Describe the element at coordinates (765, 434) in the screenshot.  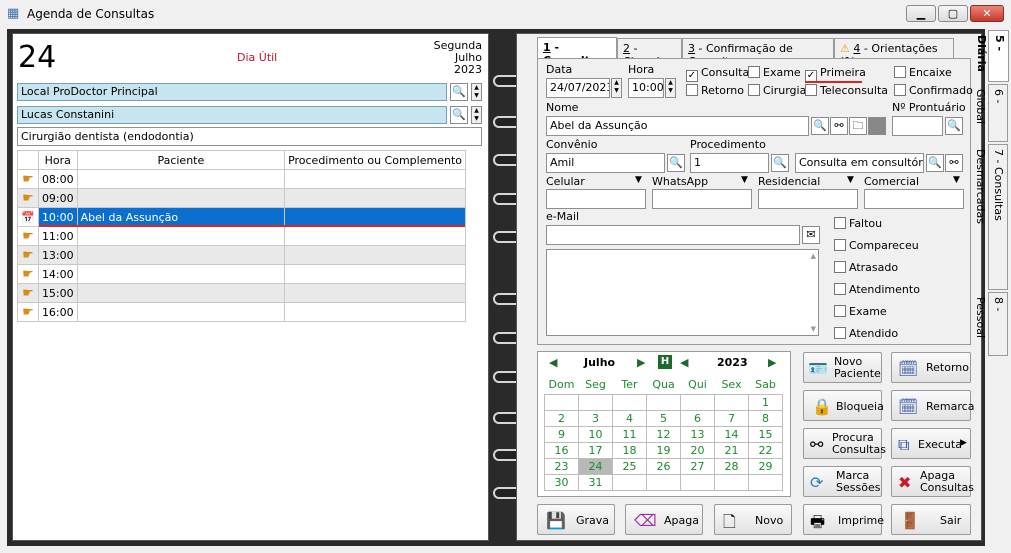
I see `calendar-day: 15` at that location.